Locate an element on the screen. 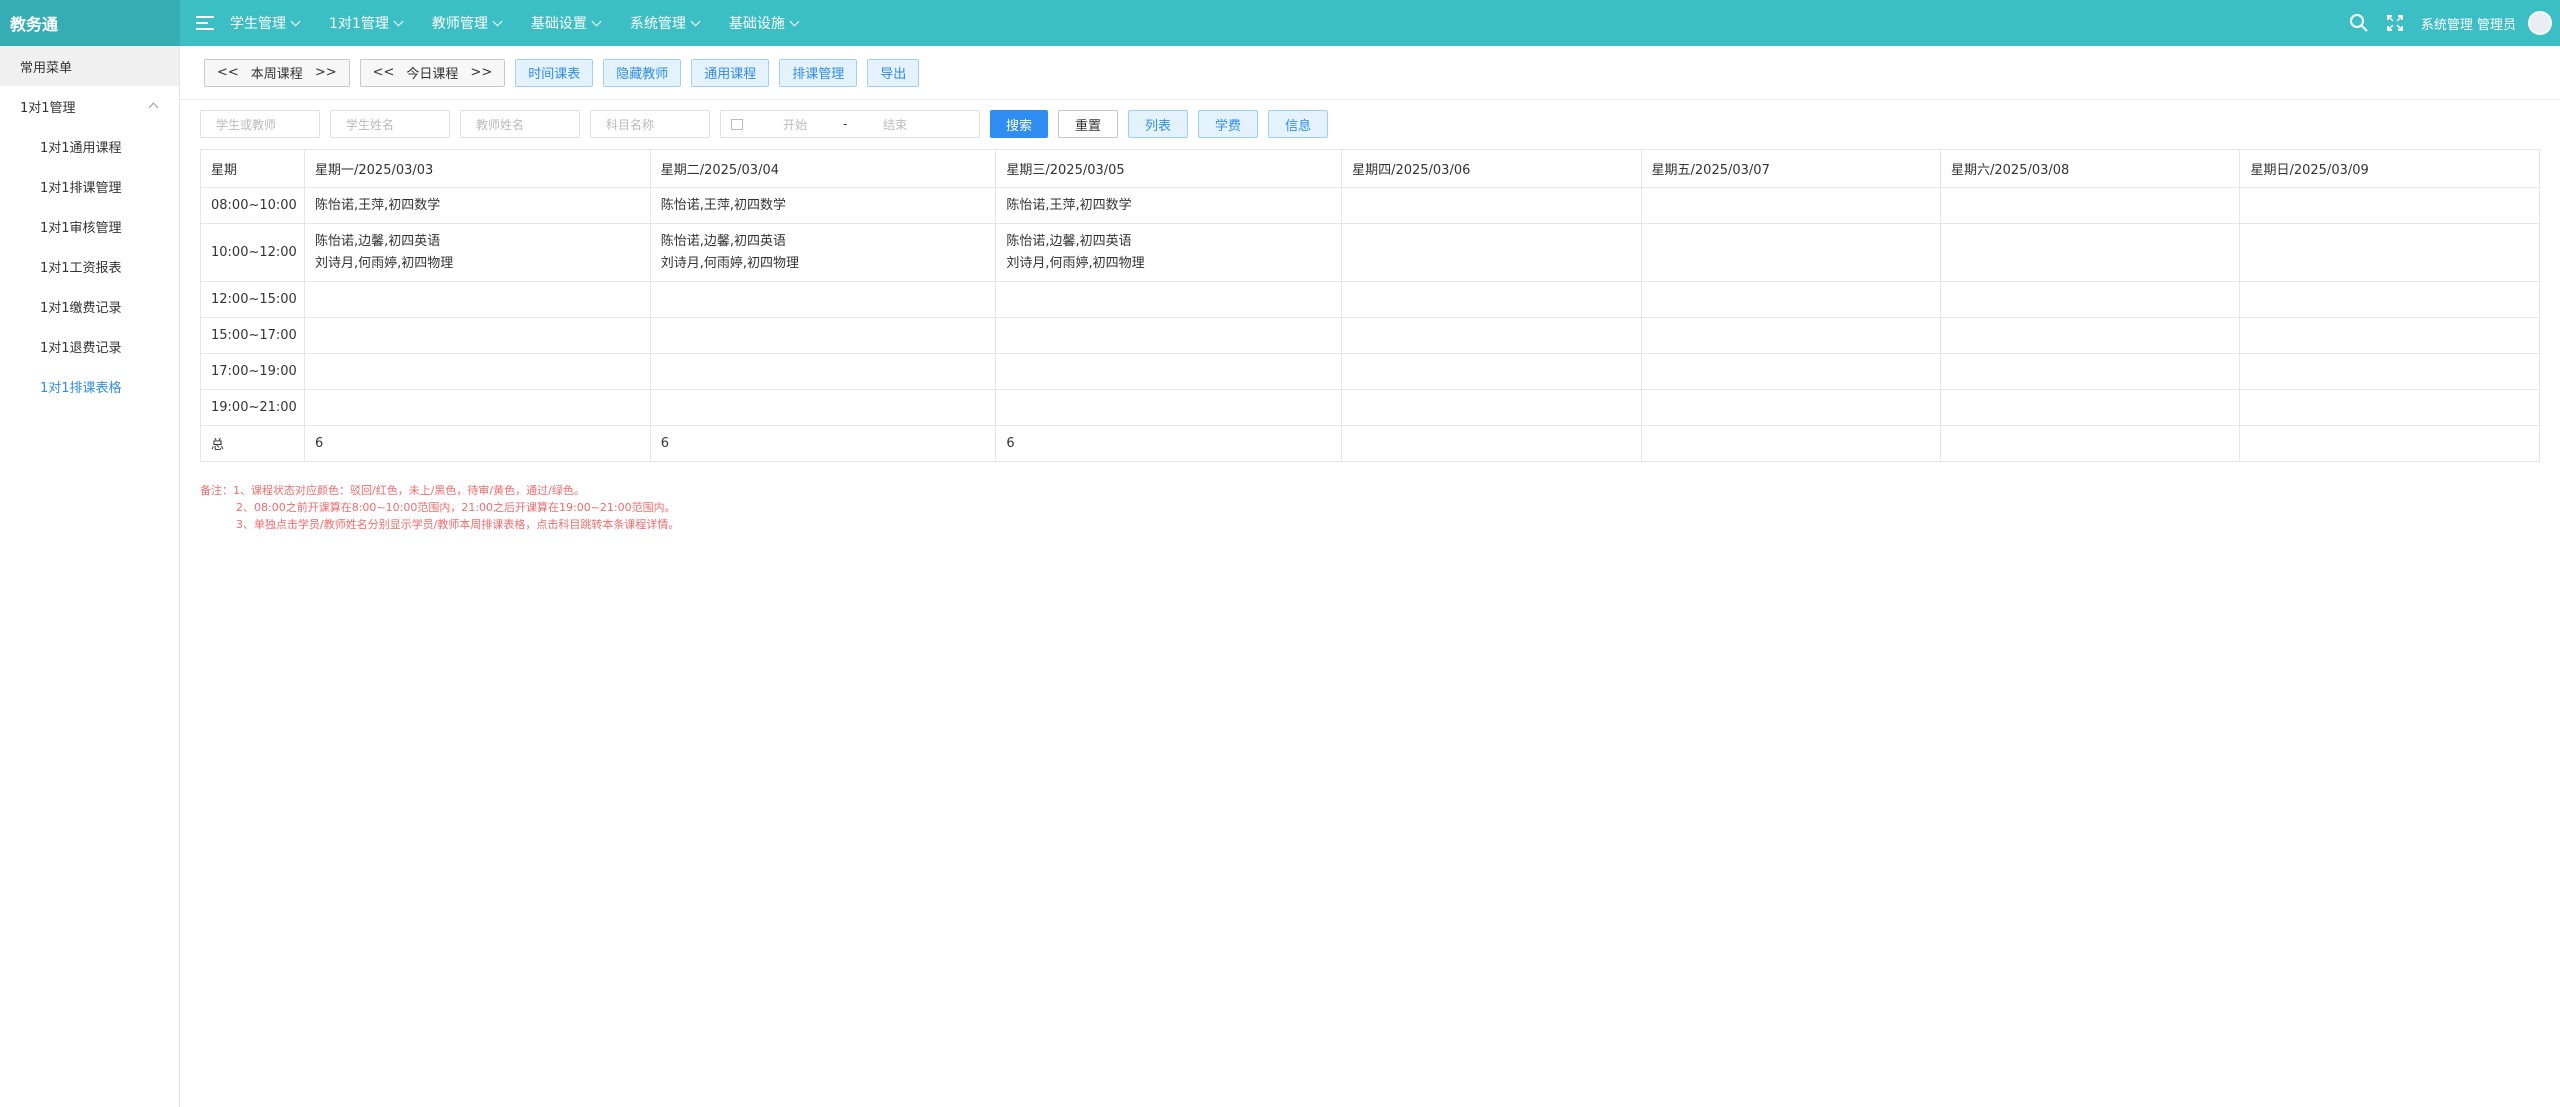  today-course-button: << 今日课程 >> is located at coordinates (432, 72).